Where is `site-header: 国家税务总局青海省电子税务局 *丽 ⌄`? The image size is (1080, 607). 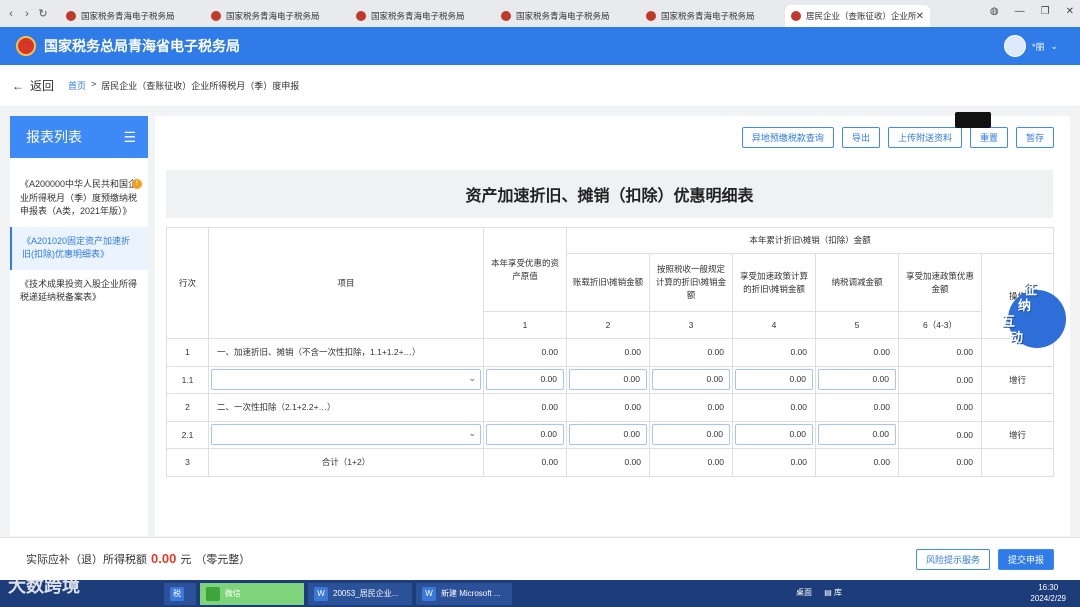
site-header: 国家税务总局青海省电子税务局 *丽 ⌄ is located at coordinates (540, 46).